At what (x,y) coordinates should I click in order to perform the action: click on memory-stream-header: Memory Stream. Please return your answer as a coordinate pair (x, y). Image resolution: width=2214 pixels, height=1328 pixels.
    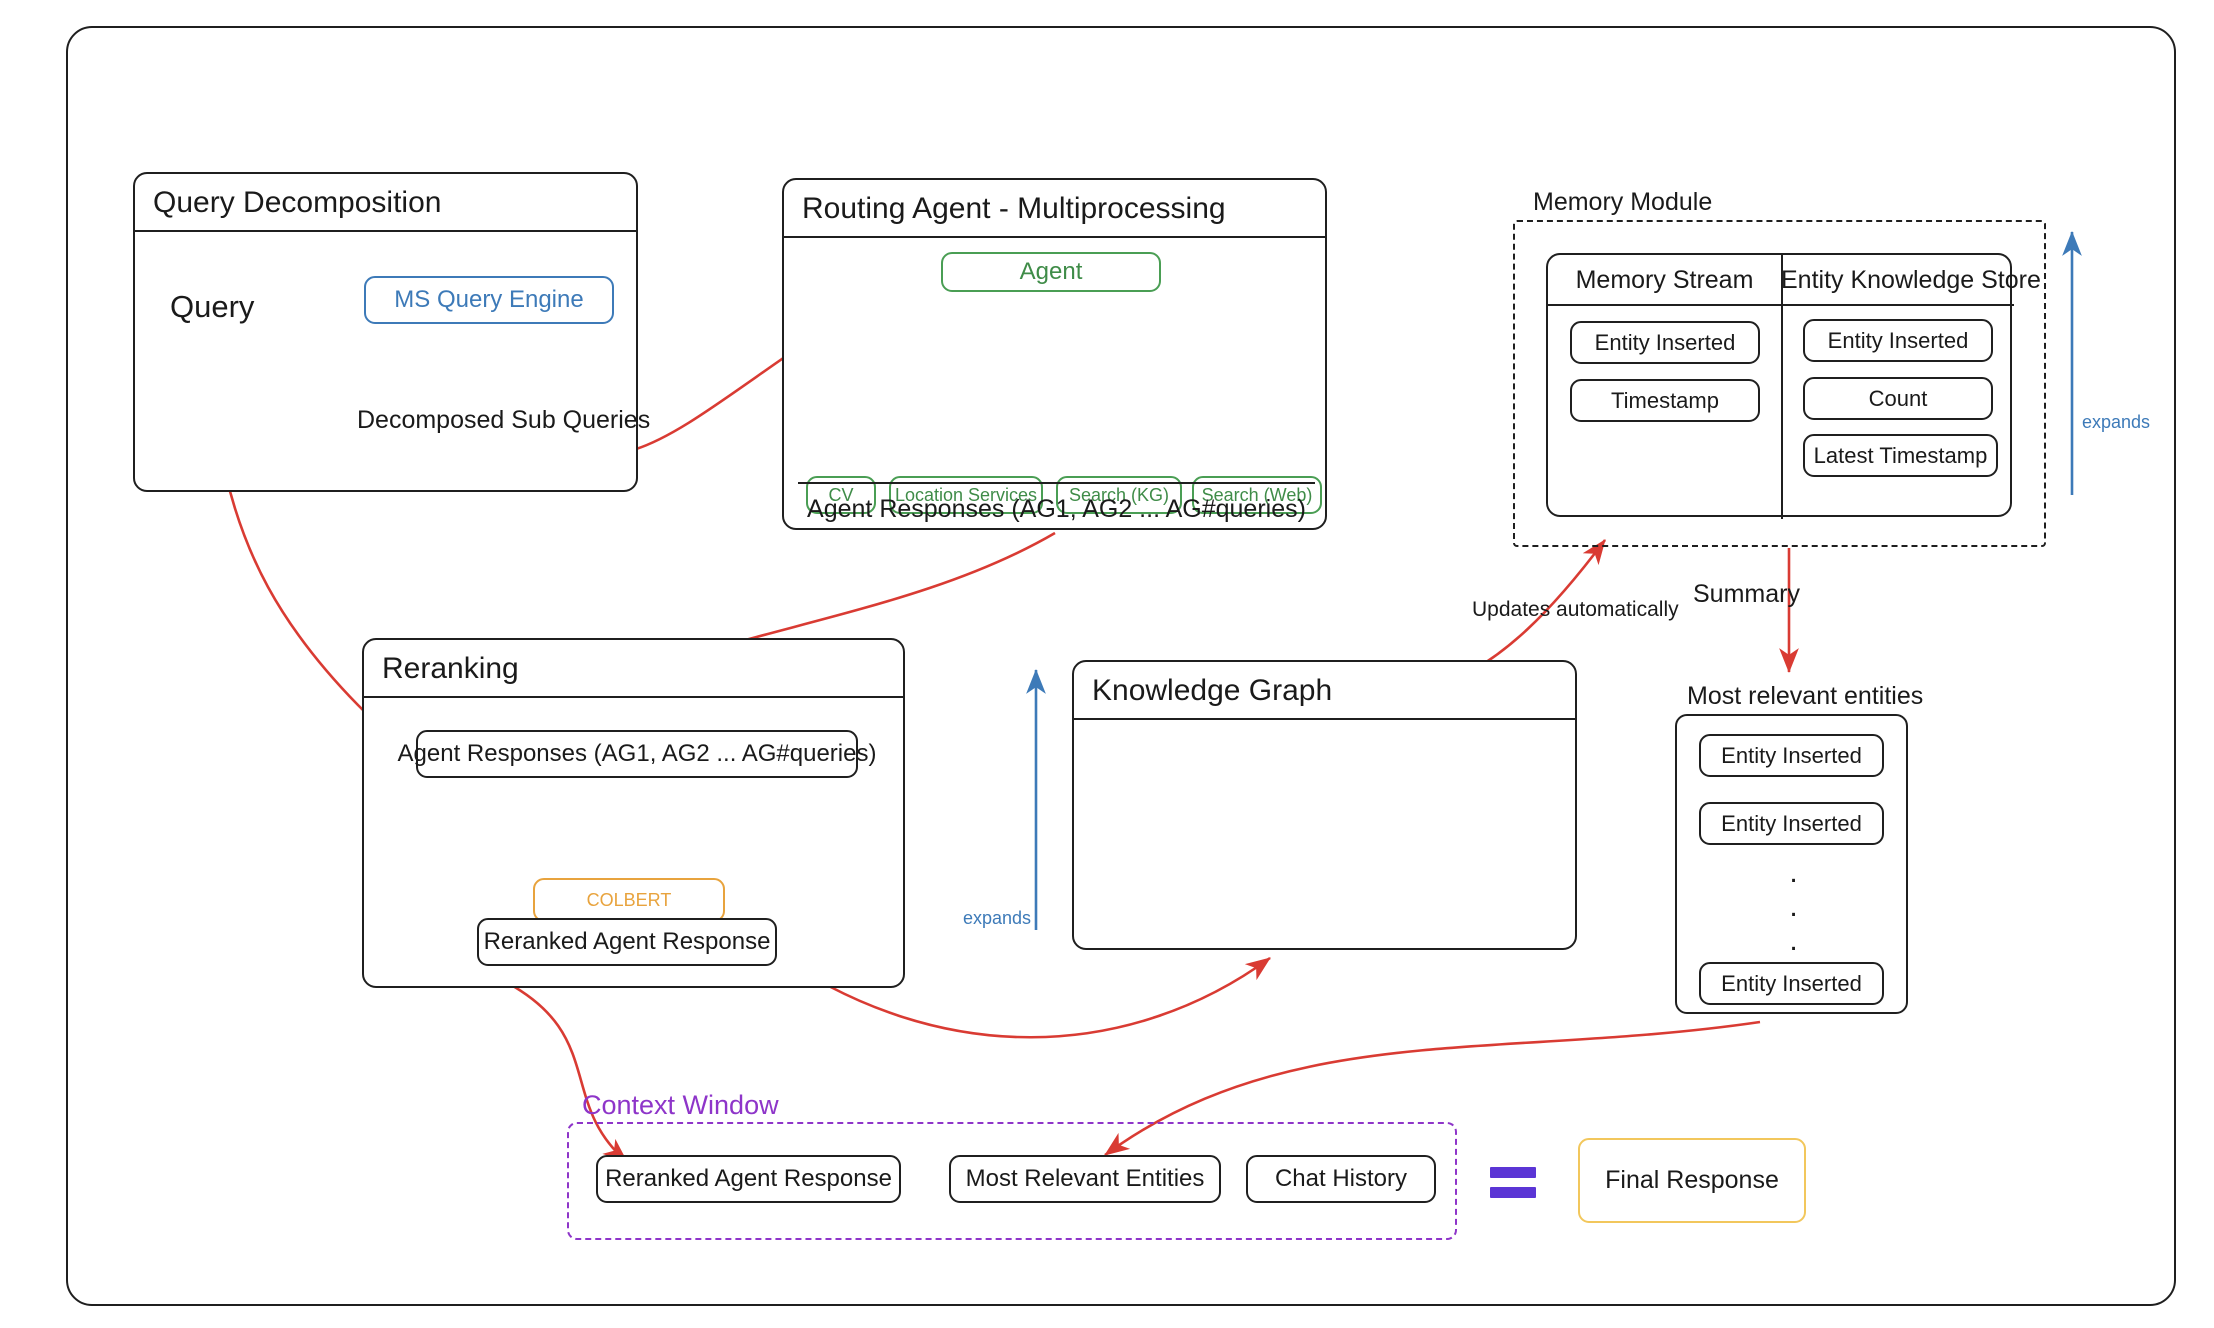
    Looking at the image, I should click on (1664, 280).